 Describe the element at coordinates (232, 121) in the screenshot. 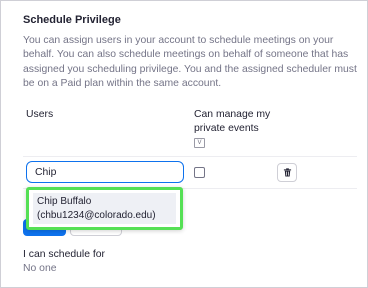

I see `manage-private-header-label: Can manage my private events` at that location.